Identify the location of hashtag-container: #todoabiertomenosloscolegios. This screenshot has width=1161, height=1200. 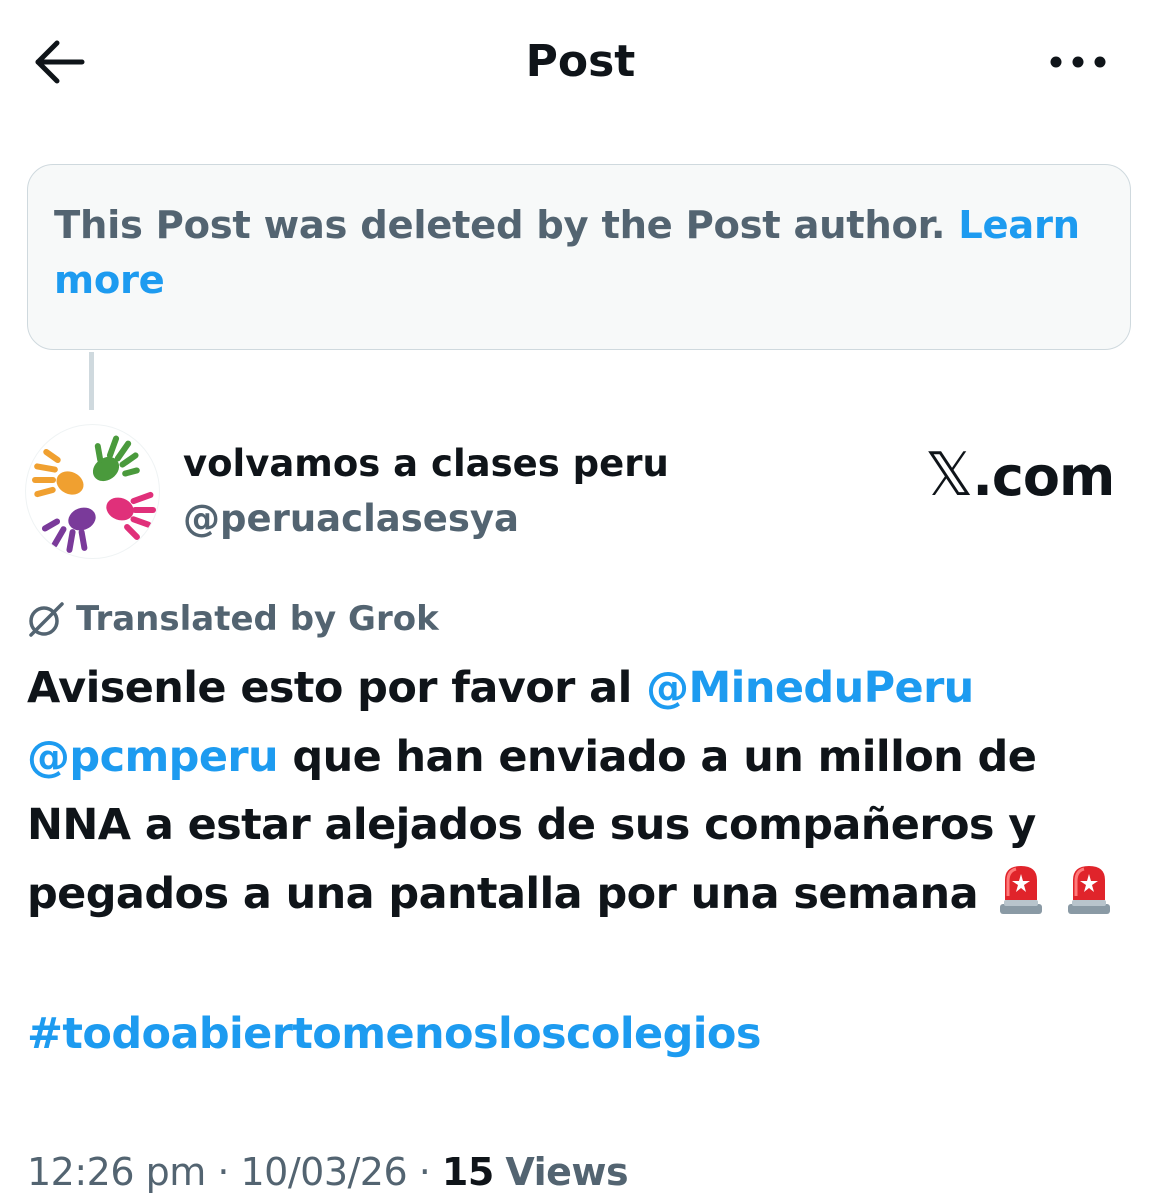
(394, 1034).